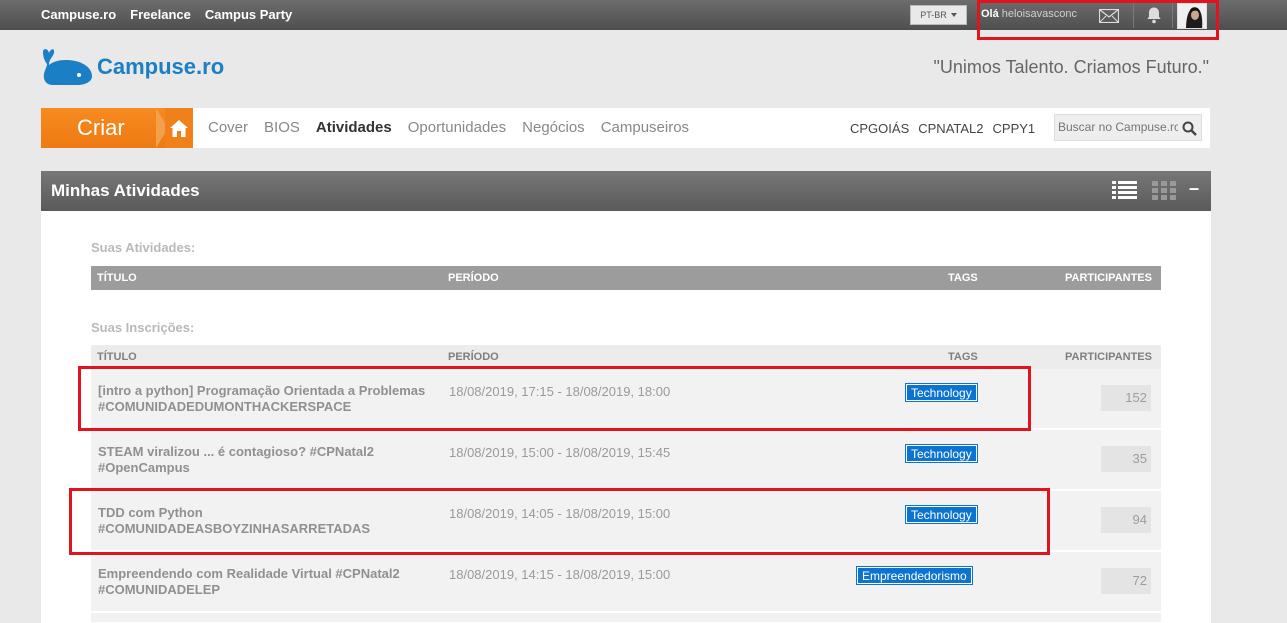 This screenshot has height=623, width=1287. I want to click on nav-item-oportunidades: Oportunidades, so click(457, 127).